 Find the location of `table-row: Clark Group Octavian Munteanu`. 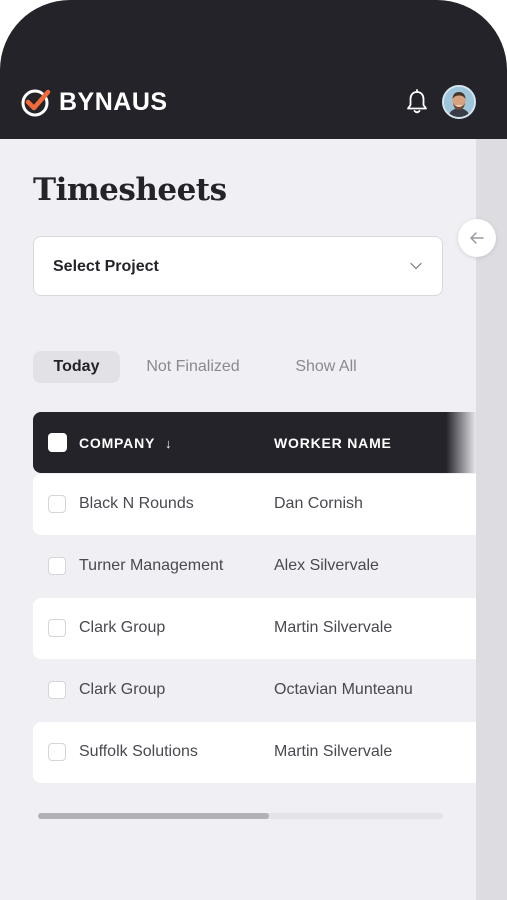

table-row: Clark Group Octavian Munteanu is located at coordinates (254, 690).